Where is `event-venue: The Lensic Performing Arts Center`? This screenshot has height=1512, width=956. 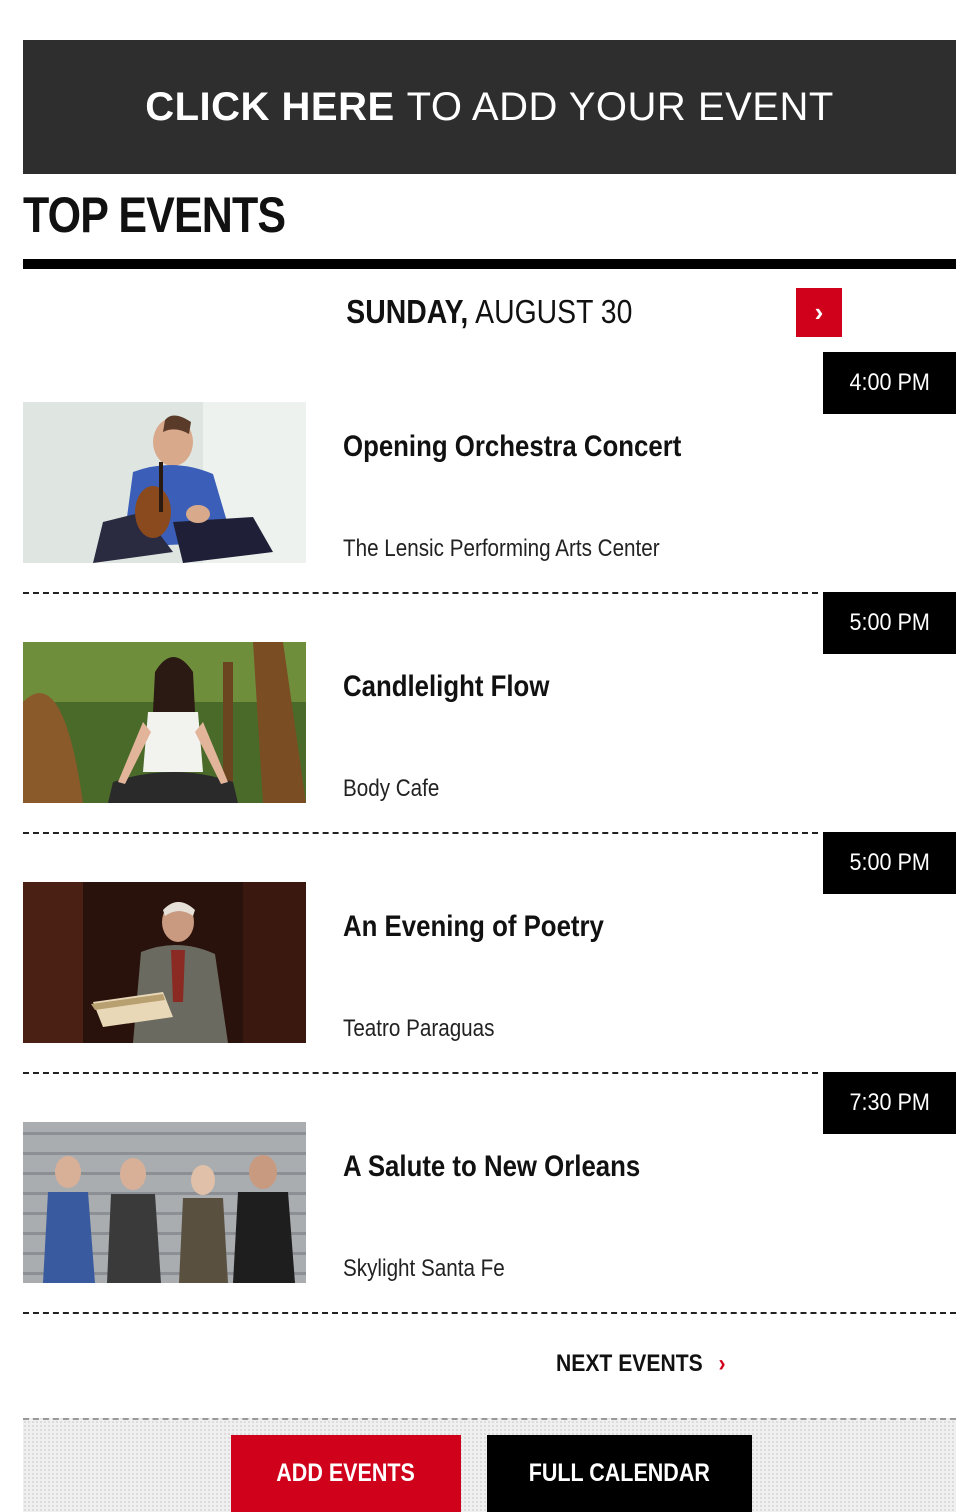
event-venue: The Lensic Performing Arts Center is located at coordinates (501, 548).